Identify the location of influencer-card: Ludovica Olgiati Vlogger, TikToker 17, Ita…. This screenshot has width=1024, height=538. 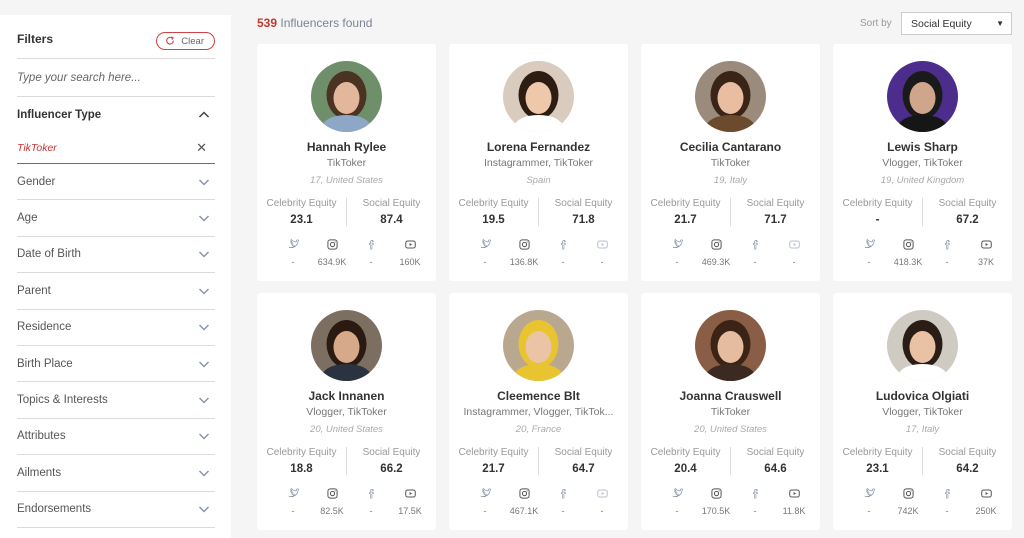
(922, 411).